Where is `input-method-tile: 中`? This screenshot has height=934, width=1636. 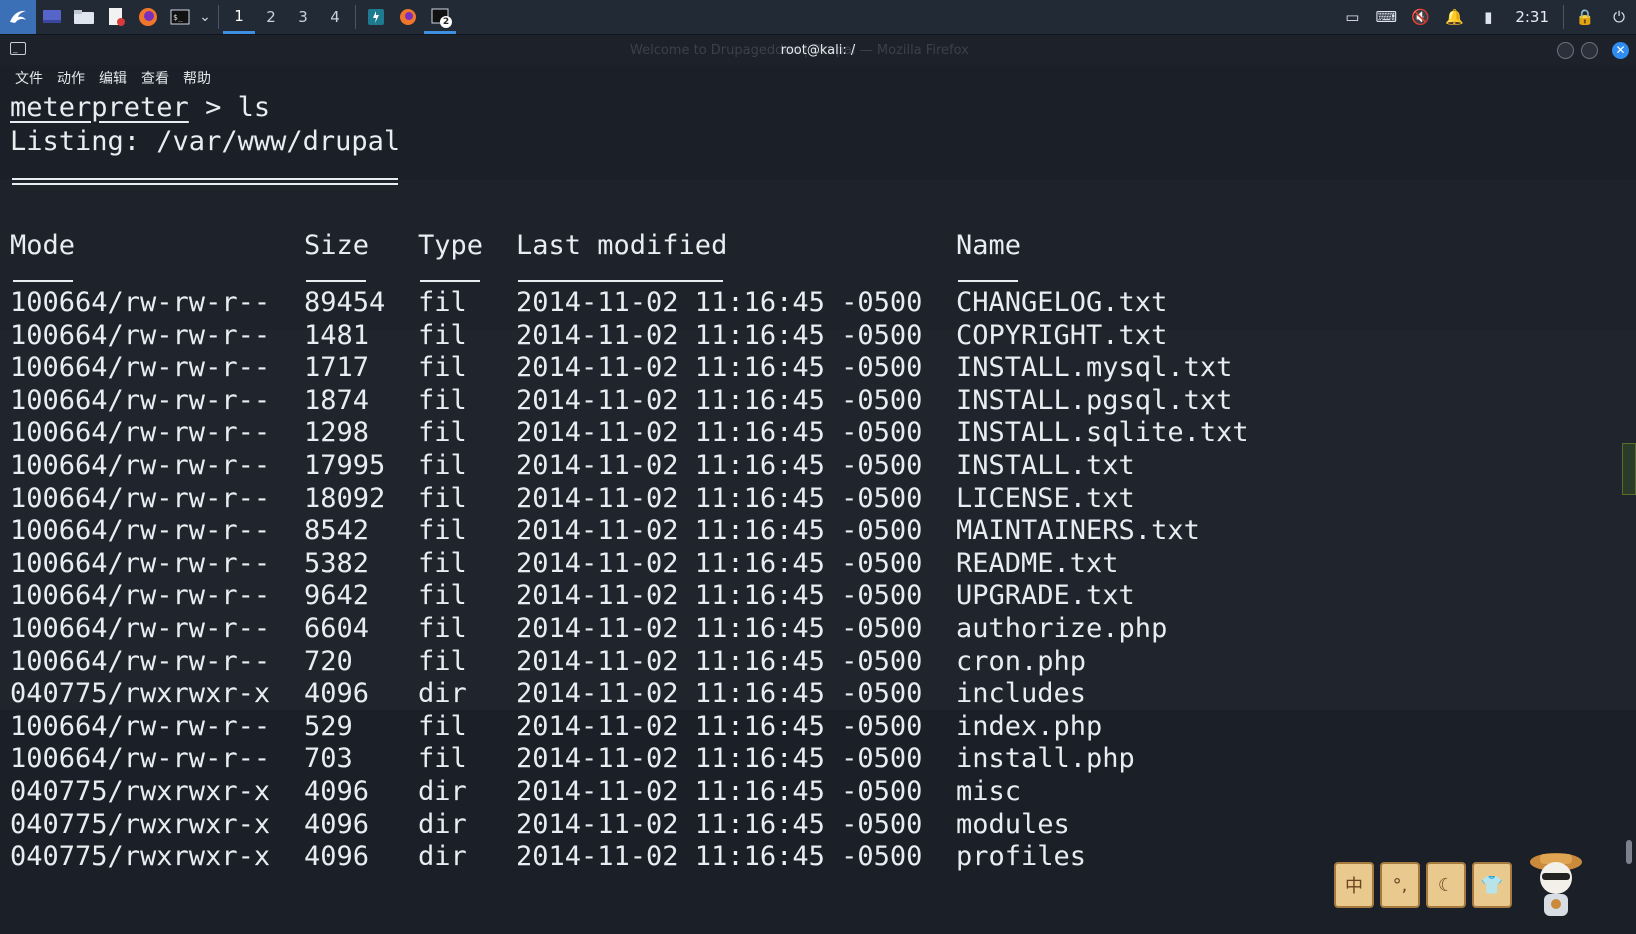 input-method-tile: 中 is located at coordinates (1354, 885).